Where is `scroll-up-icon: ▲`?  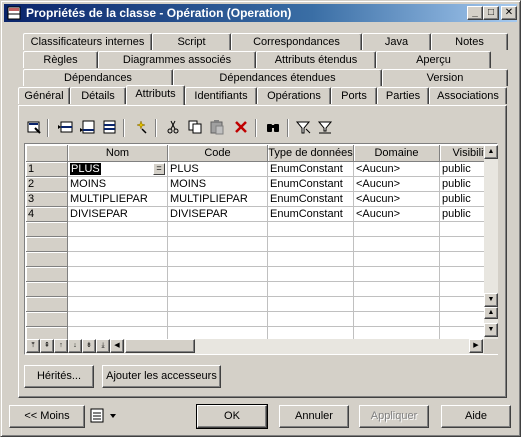
scroll-up-icon: ▲ is located at coordinates (491, 152).